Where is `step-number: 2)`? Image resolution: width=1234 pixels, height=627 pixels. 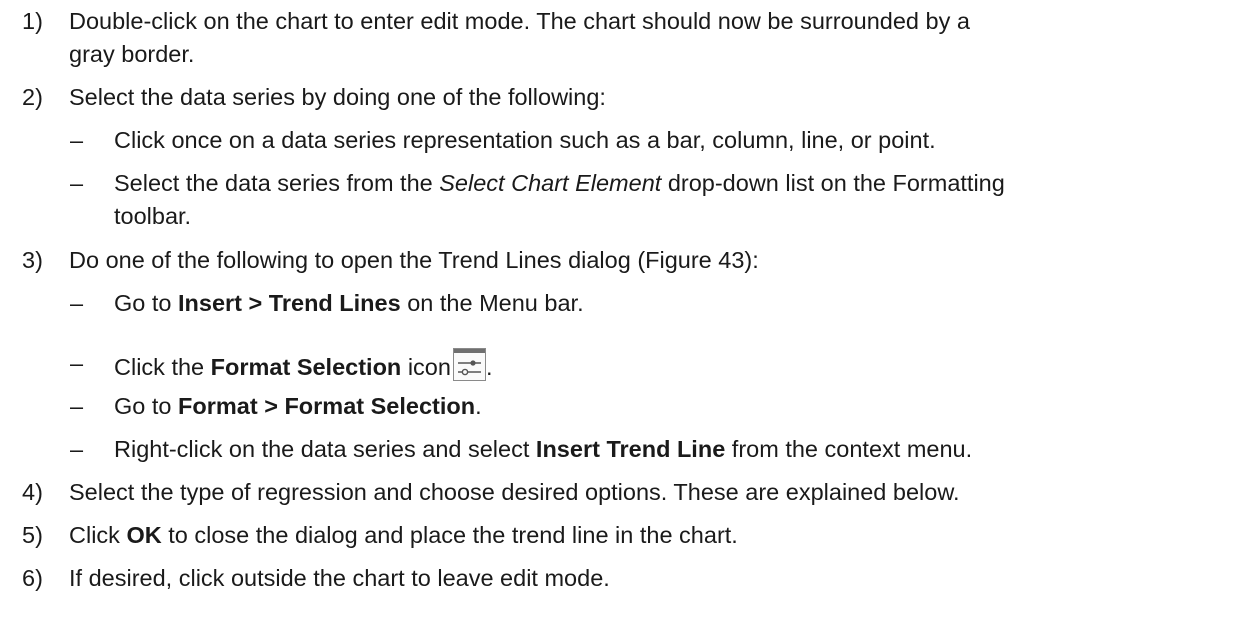 step-number: 2) is located at coordinates (32, 97).